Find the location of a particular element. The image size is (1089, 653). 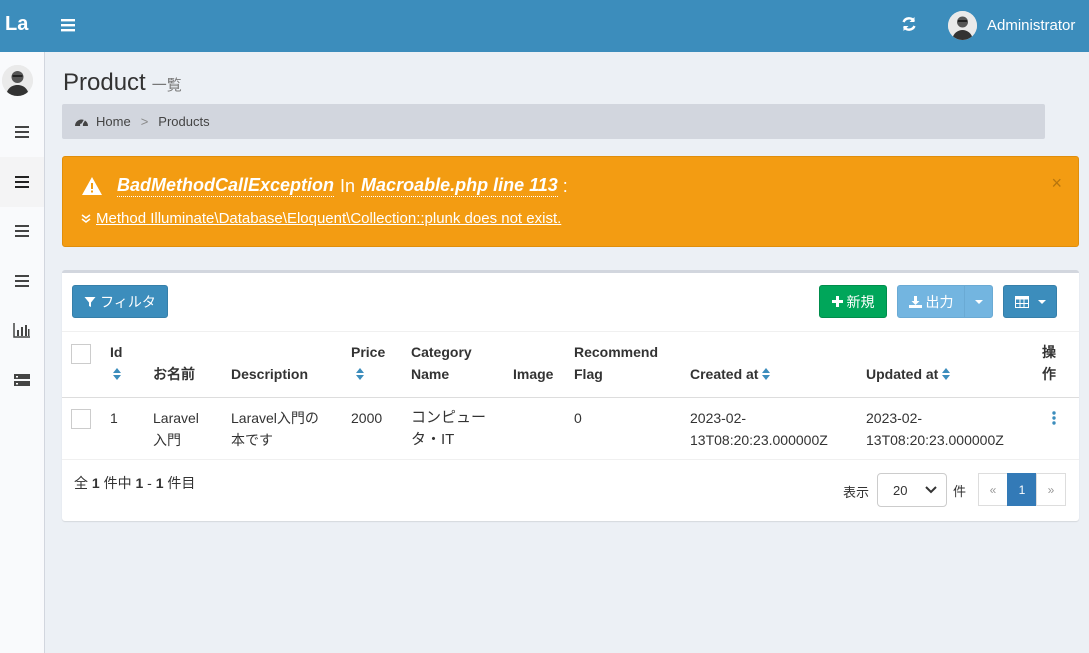

exception-link: BadMethodCallException is located at coordinates (226, 186).